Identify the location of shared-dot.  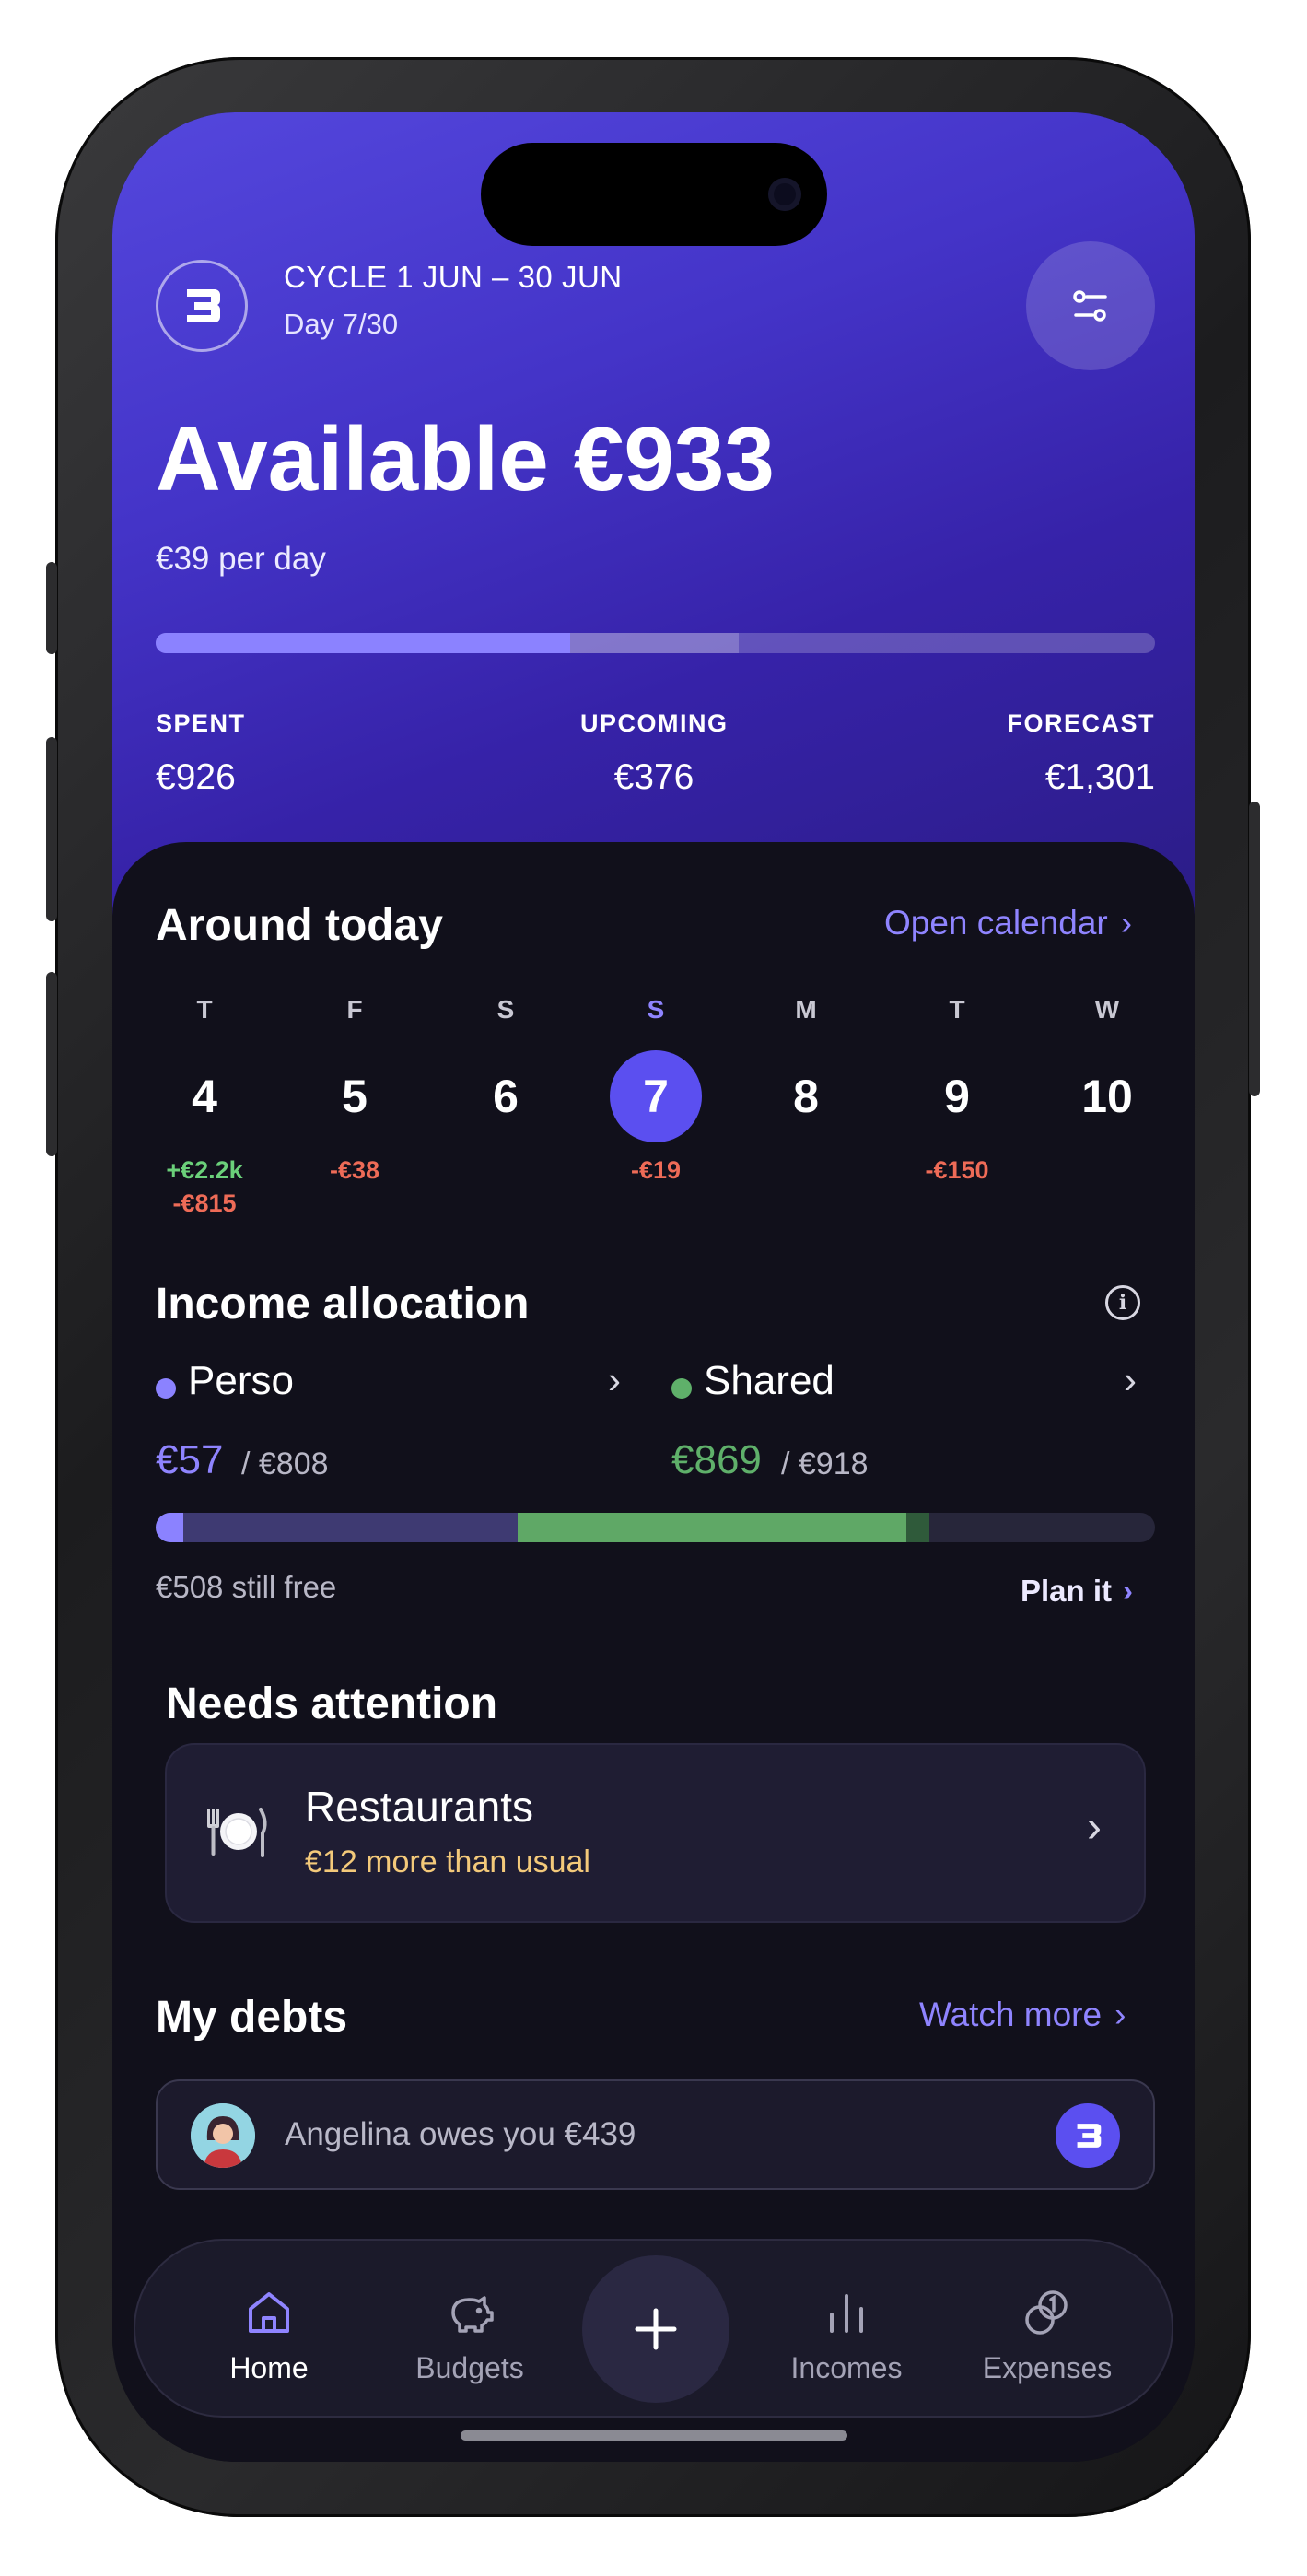
(682, 1388).